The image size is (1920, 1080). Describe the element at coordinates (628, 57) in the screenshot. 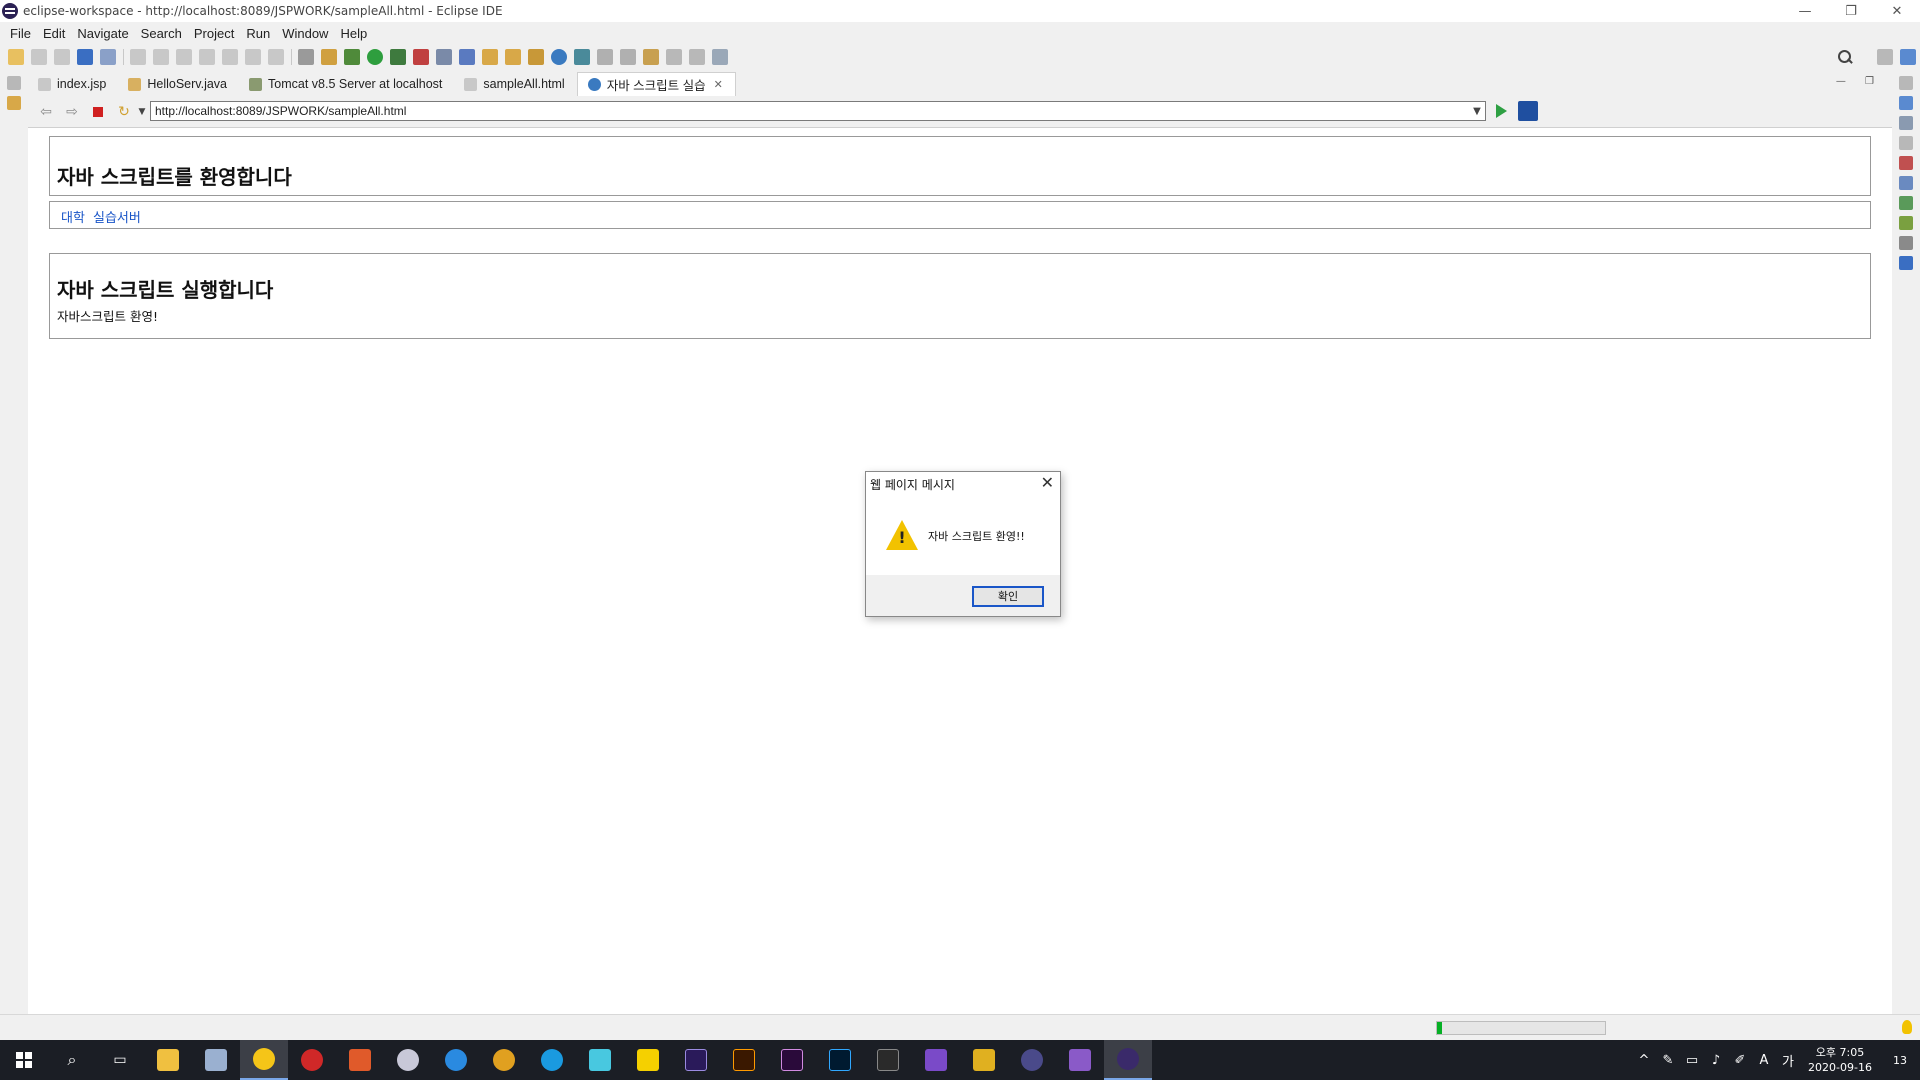

I see `previous-annotation-icon` at that location.